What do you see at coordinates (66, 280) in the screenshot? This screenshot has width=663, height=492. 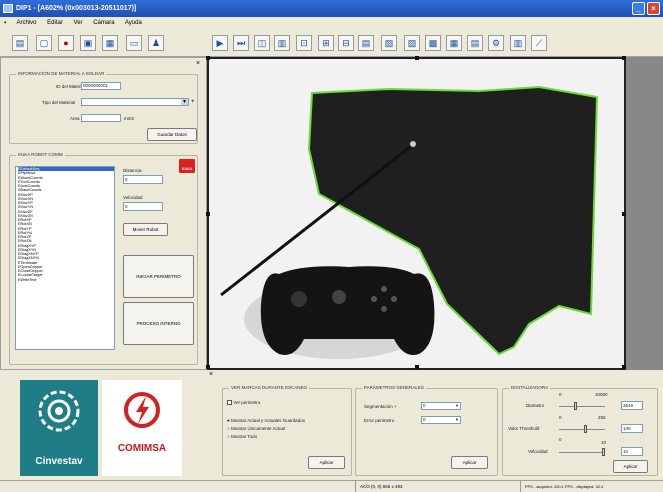 I see `list-item: EWriteText` at bounding box center [66, 280].